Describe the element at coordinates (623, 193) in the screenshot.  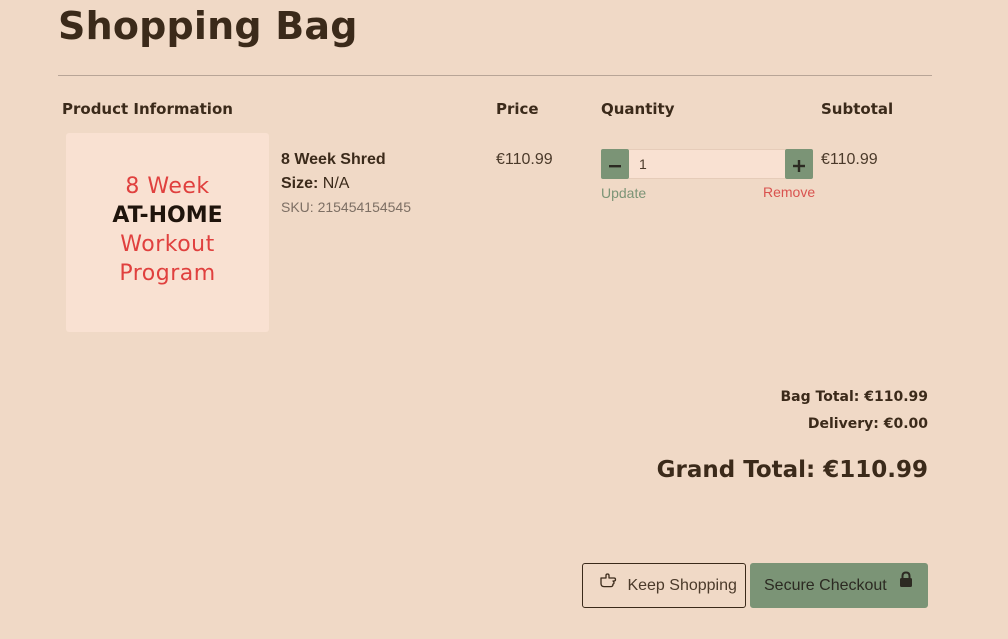
I see `update-link: Update` at that location.